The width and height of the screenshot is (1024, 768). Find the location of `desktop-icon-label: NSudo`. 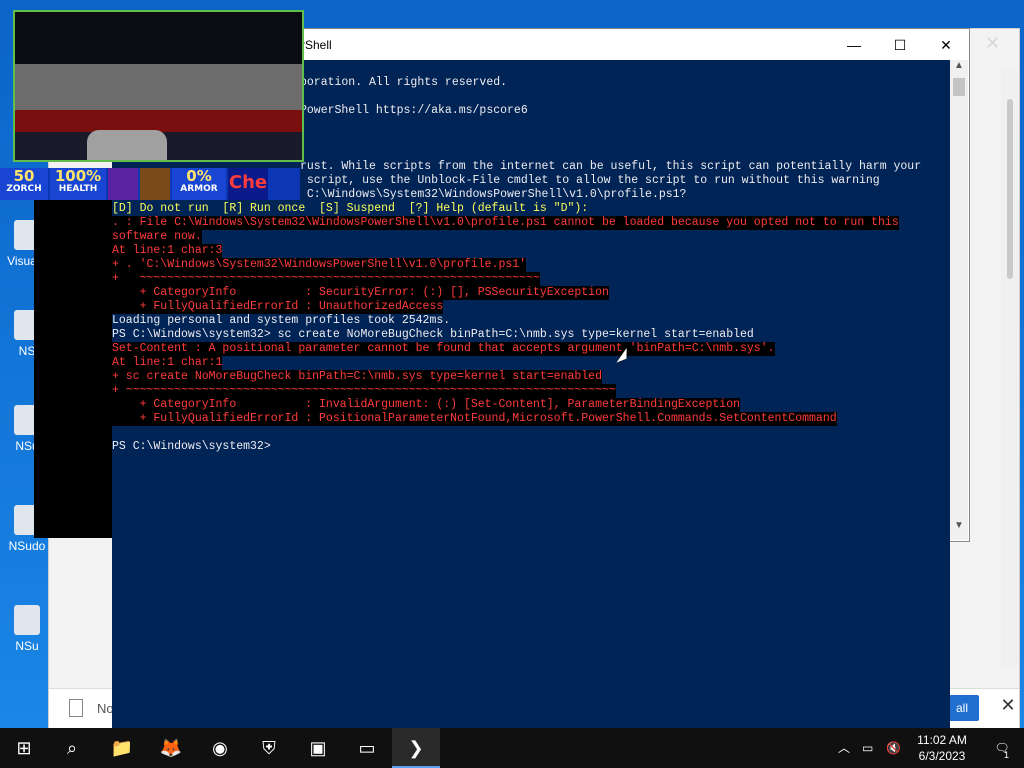

desktop-icon-label: NSudo is located at coordinates (27, 546).